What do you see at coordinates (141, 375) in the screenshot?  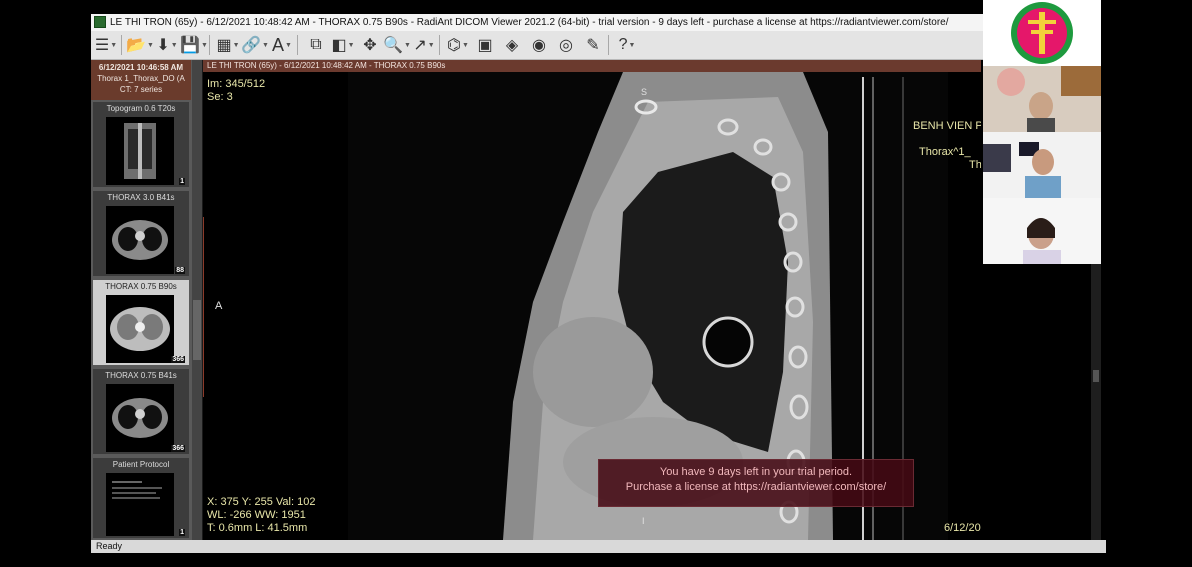 I see `series-label: THORAX 0.75 B41s` at bounding box center [141, 375].